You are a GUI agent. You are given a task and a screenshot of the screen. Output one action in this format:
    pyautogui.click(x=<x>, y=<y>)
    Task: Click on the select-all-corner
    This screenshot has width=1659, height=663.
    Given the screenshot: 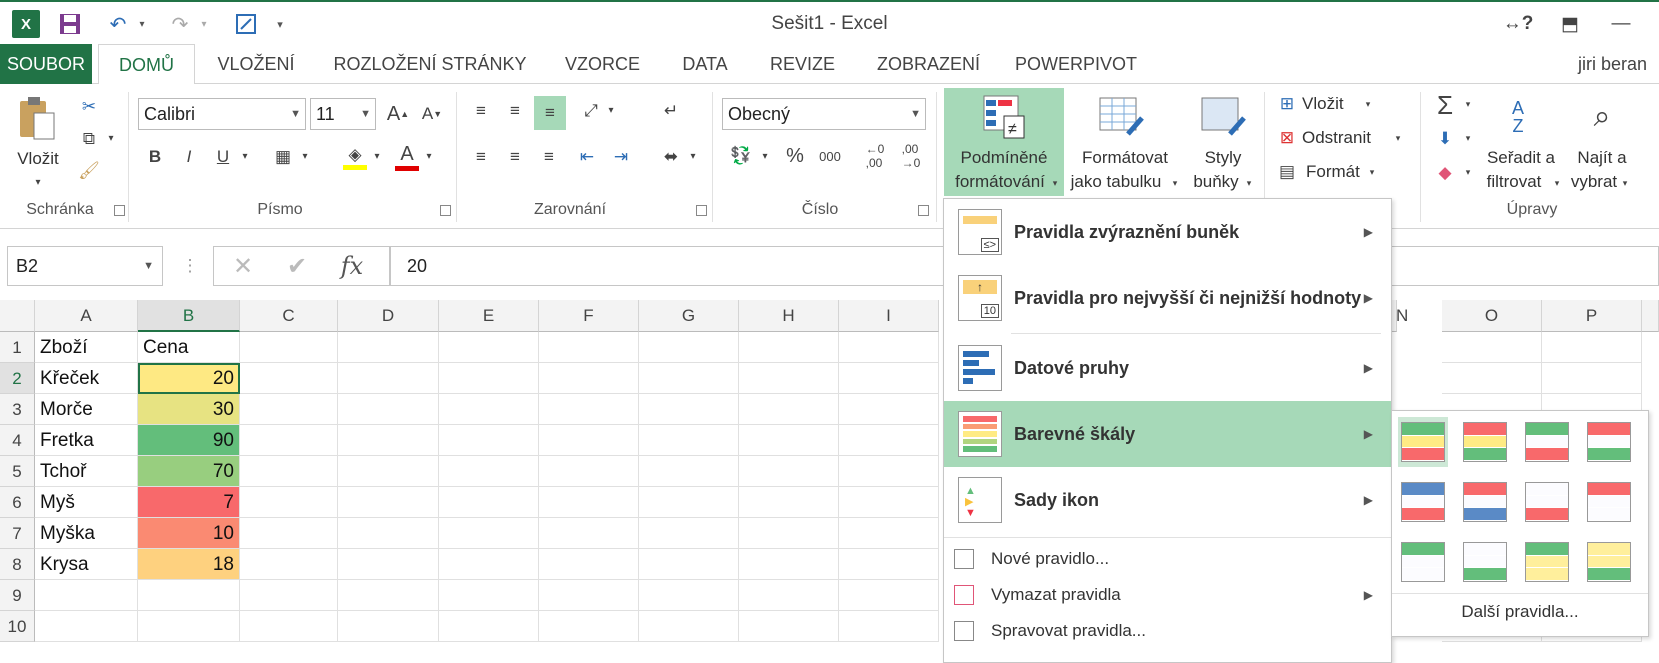 What is the action you would take?
    pyautogui.click(x=17, y=316)
    